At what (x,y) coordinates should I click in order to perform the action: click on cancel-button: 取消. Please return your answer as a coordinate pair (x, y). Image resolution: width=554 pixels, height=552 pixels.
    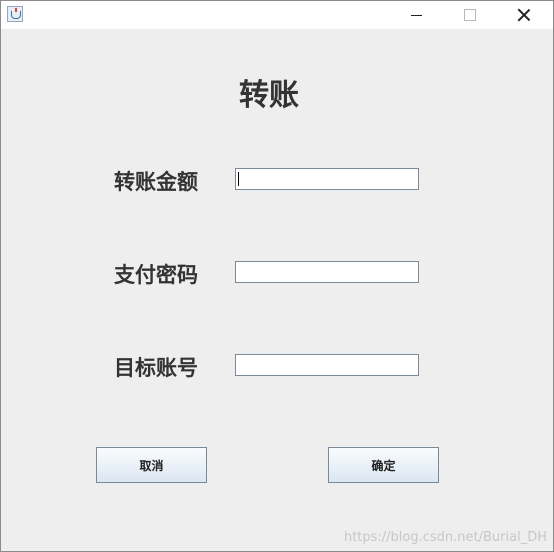
    Looking at the image, I should click on (151, 465).